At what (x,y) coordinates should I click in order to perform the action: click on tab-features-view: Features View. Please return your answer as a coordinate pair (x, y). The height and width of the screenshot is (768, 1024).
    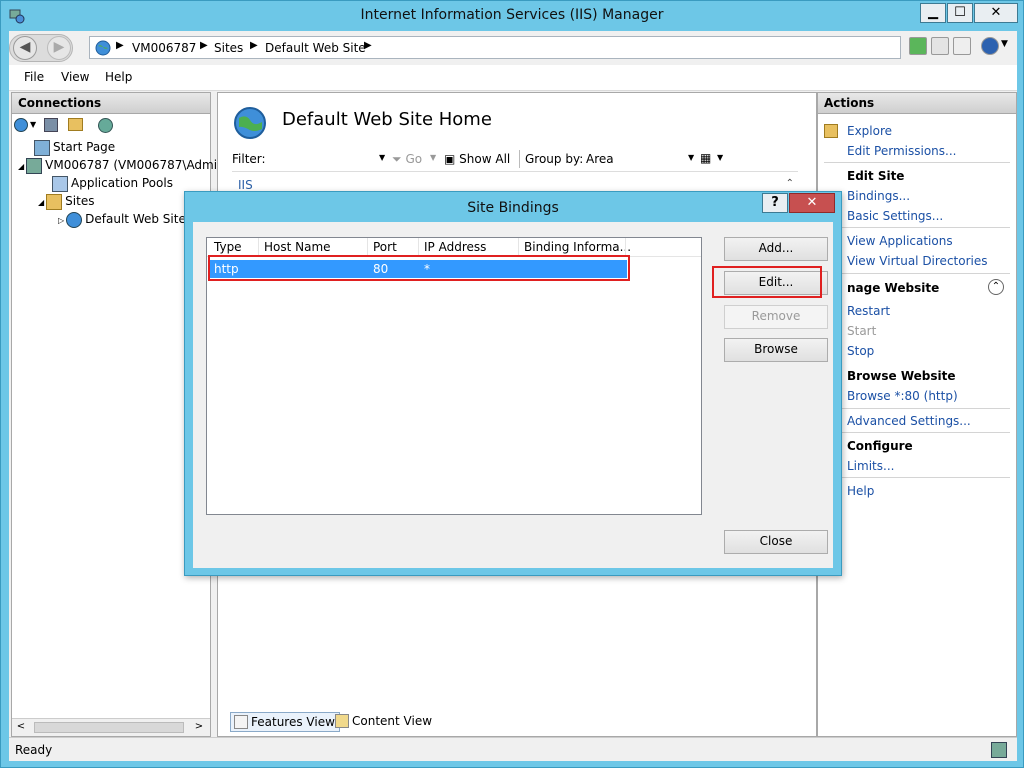
    Looking at the image, I should click on (285, 722).